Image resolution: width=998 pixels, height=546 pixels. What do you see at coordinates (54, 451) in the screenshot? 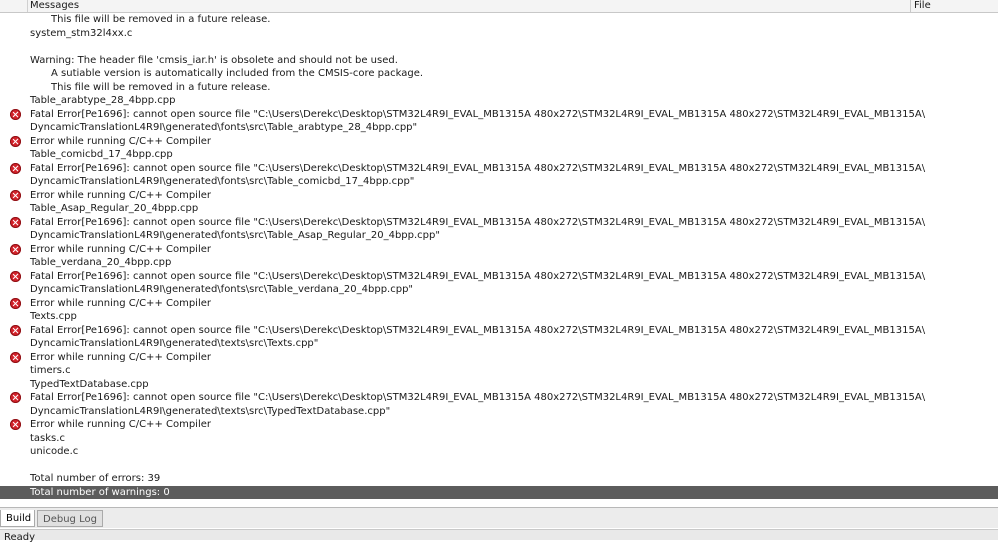
I see `message-text: unicode.c` at bounding box center [54, 451].